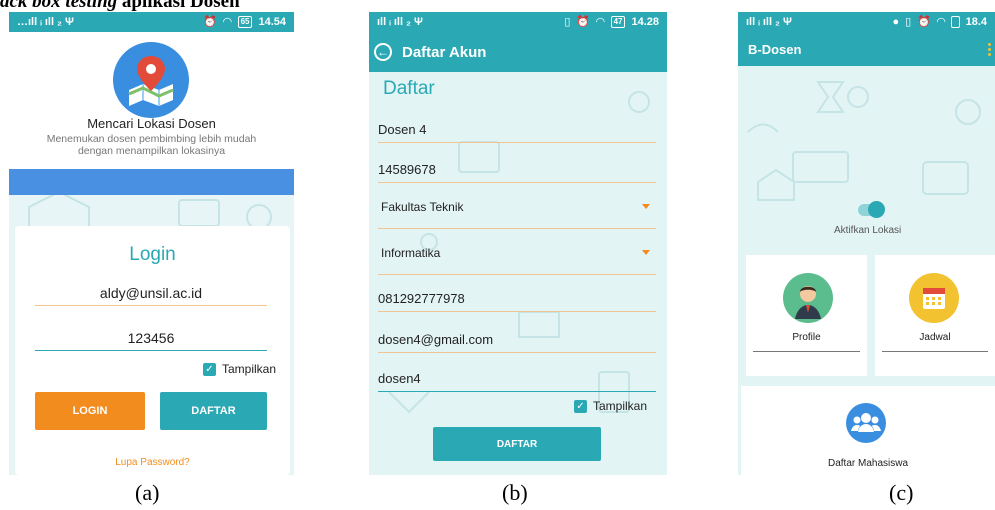 This screenshot has height=510, width=995. What do you see at coordinates (517, 381) in the screenshot?
I see `password-input: dosen4` at bounding box center [517, 381].